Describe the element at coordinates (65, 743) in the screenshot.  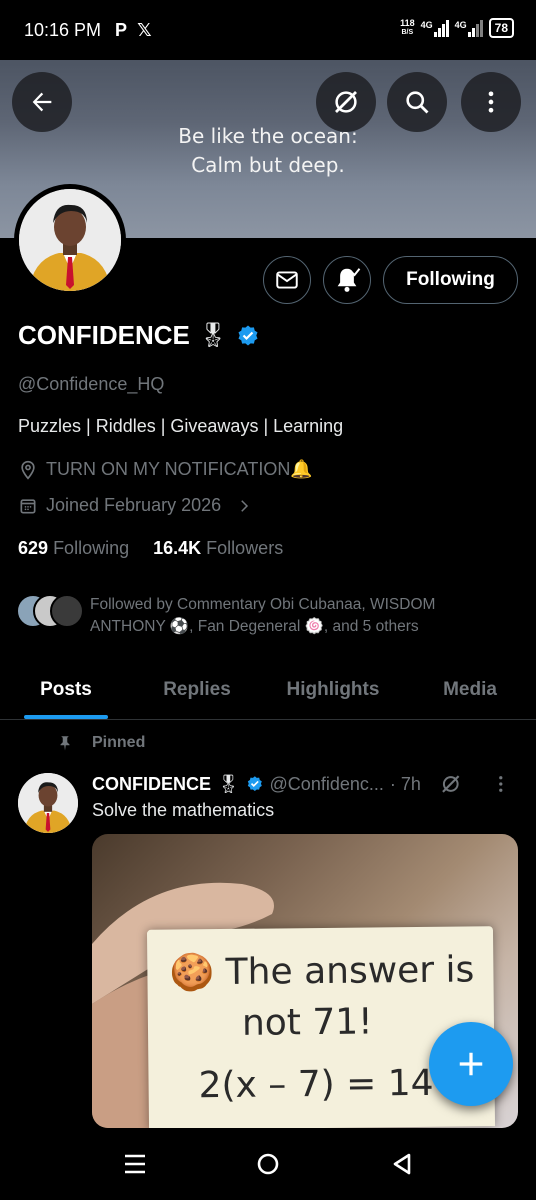
I see `pin-icon` at that location.